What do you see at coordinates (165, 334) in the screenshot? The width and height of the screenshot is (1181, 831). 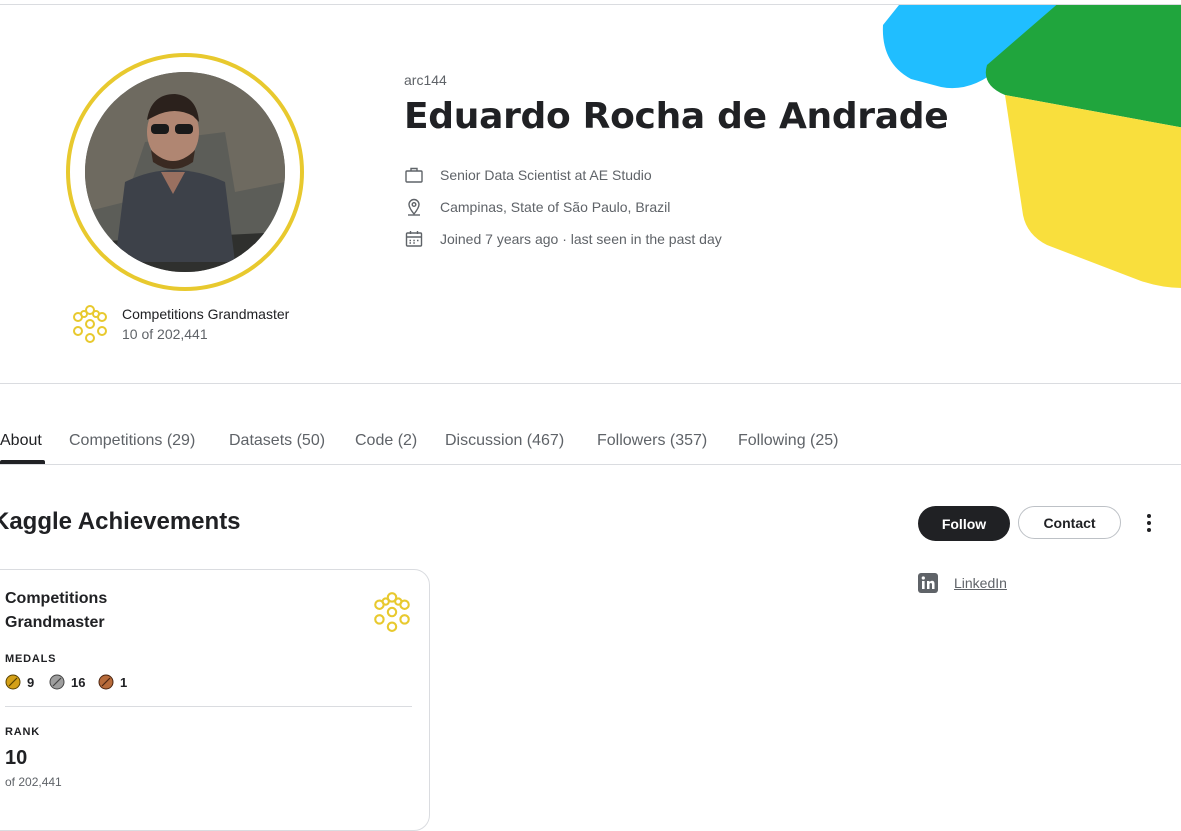 I see `tier-rank: 10 of 202,441` at bounding box center [165, 334].